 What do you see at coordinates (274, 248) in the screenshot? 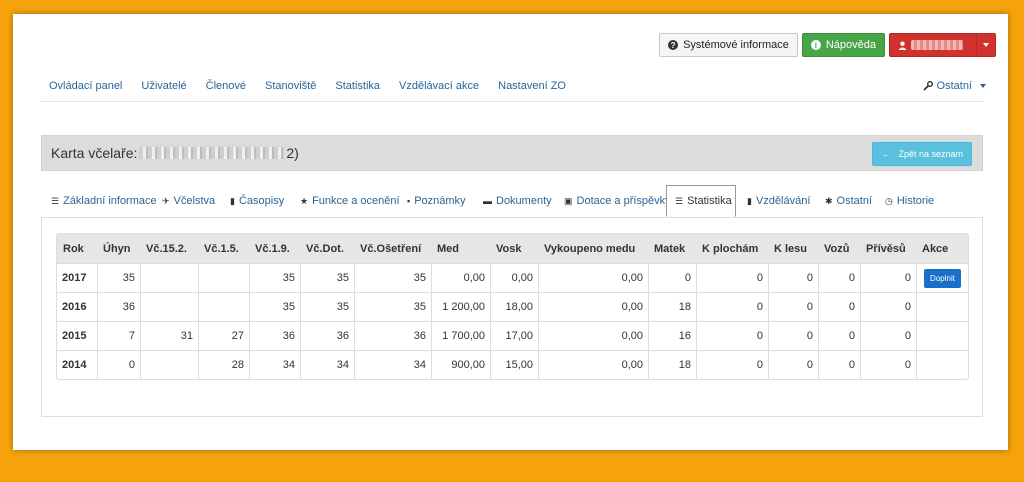
I see `col-header: Vč.1.9.` at bounding box center [274, 248].